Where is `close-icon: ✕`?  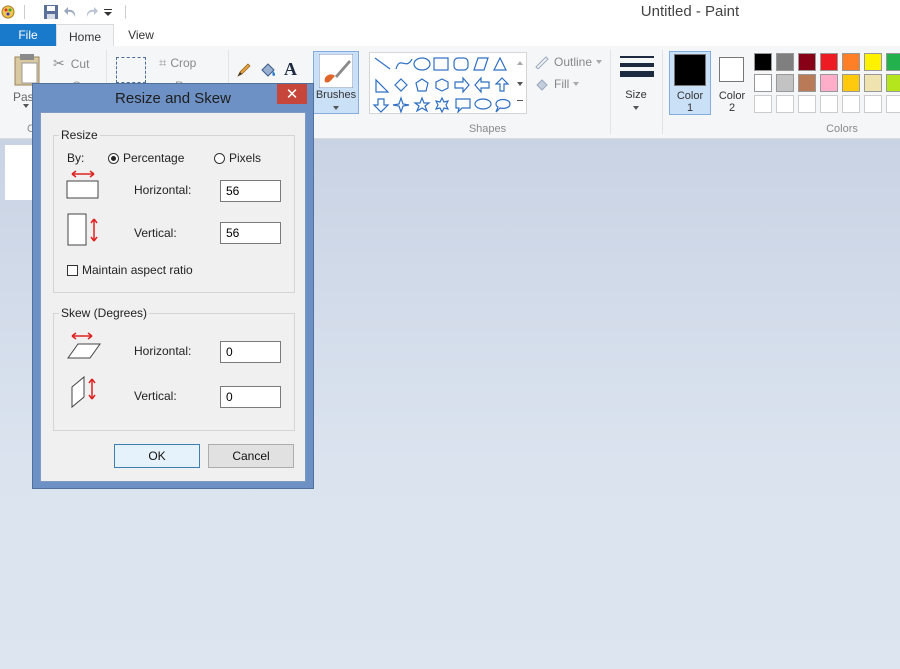 close-icon: ✕ is located at coordinates (292, 94).